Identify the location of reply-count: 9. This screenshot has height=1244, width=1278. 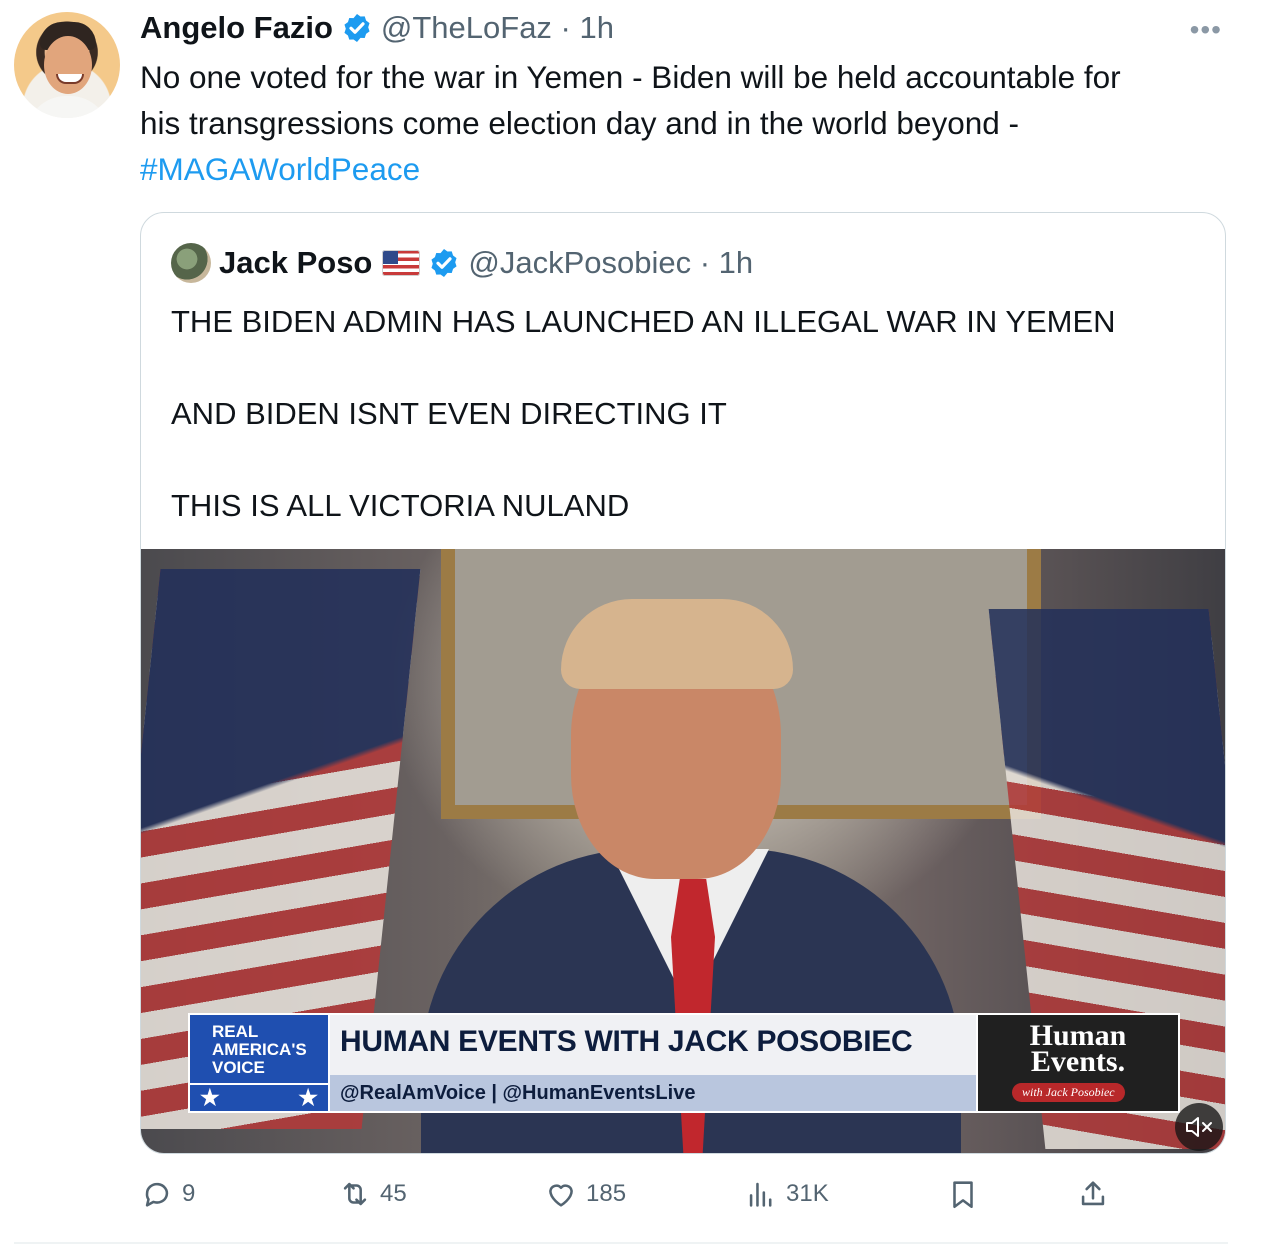
(189, 1193).